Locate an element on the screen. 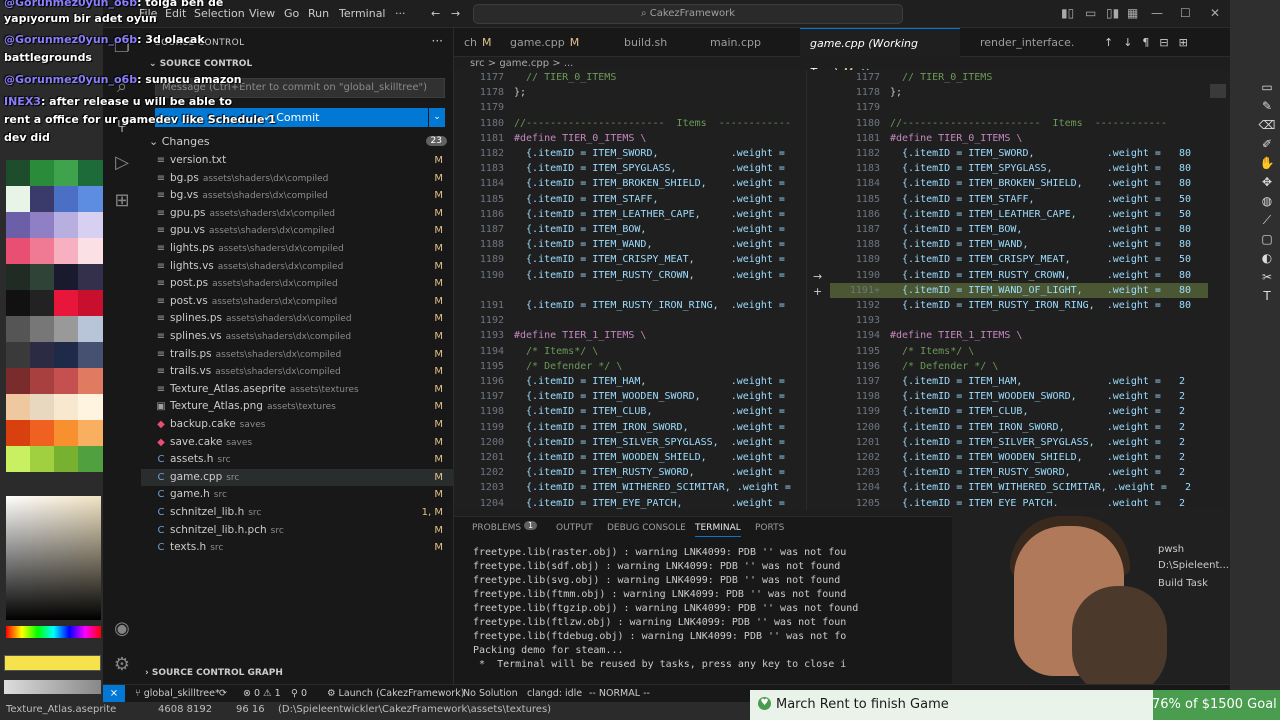 The width and height of the screenshot is (1280, 720). solution-indicator: No Solution is located at coordinates (490, 693).